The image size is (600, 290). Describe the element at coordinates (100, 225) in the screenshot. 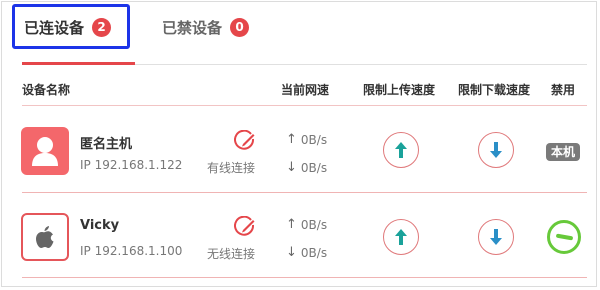

I see `device-name: Vicky` at that location.